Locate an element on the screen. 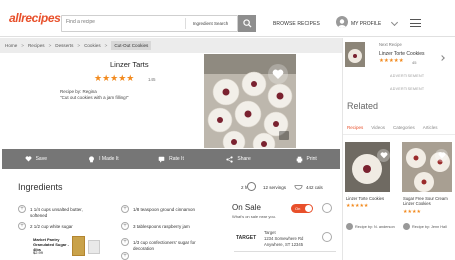  breadcrumb-home: Home is located at coordinates (11, 45).